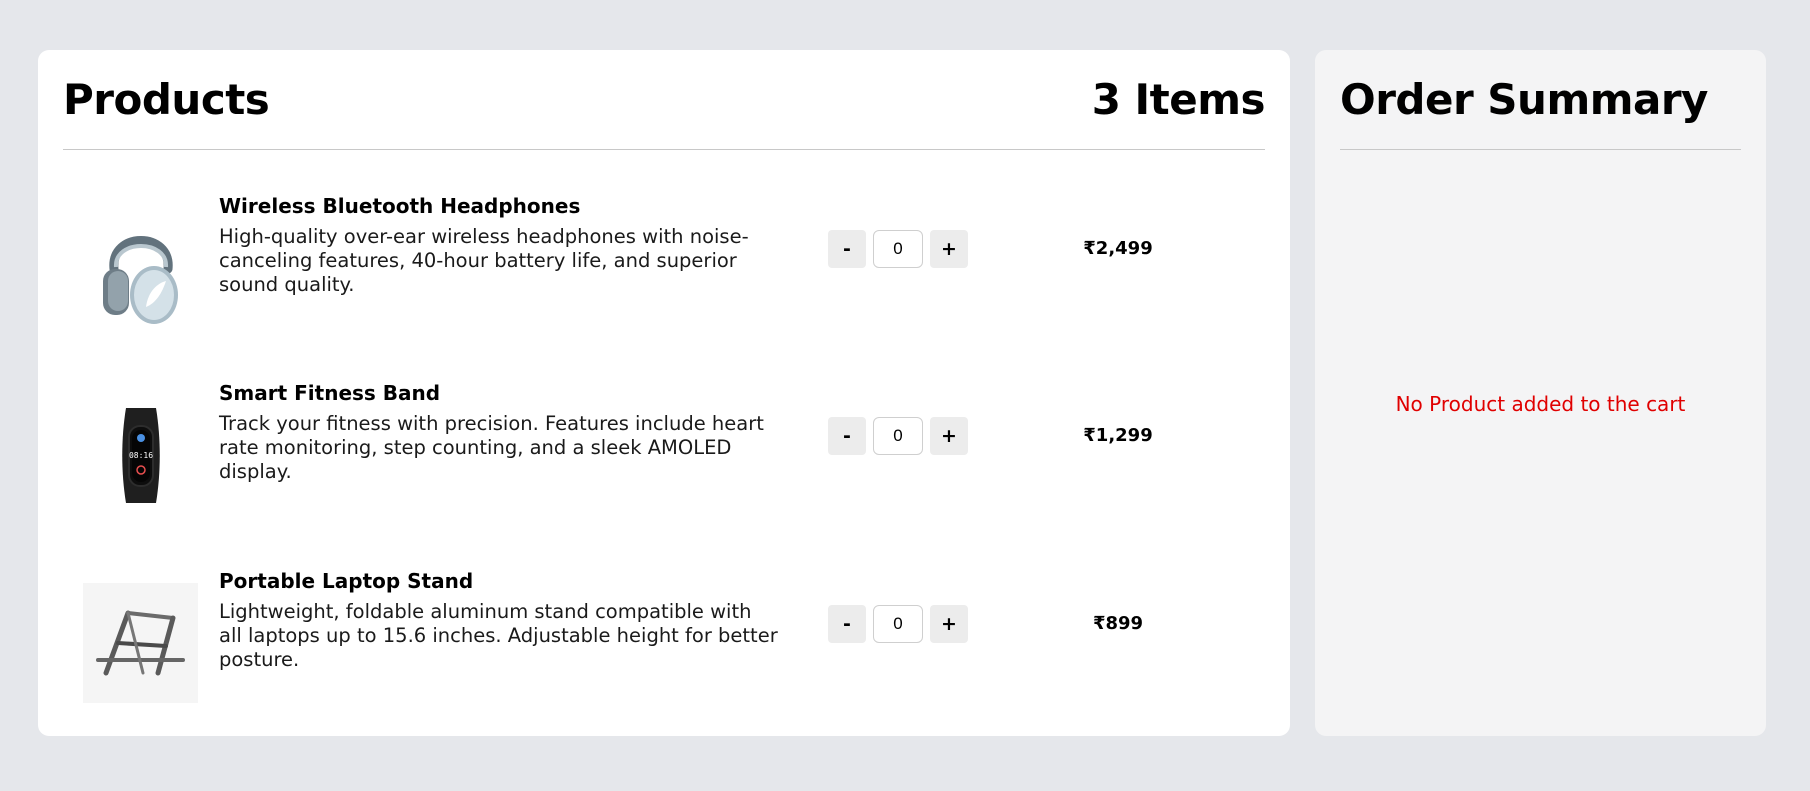 The width and height of the screenshot is (1810, 791). Describe the element at coordinates (140, 268) in the screenshot. I see `headphones-image` at that location.